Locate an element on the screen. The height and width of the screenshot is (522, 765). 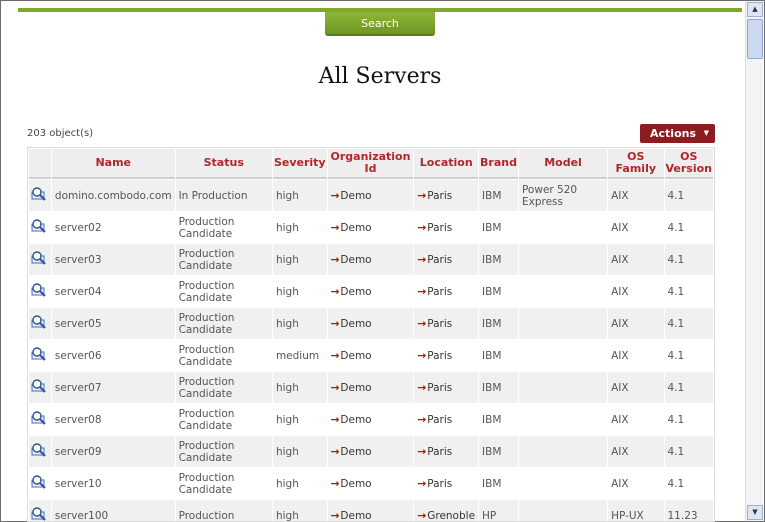
header-location: Location is located at coordinates (446, 164).